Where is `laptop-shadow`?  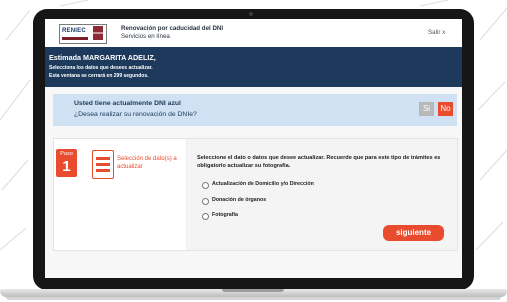 laptop-shadow is located at coordinates (253, 298).